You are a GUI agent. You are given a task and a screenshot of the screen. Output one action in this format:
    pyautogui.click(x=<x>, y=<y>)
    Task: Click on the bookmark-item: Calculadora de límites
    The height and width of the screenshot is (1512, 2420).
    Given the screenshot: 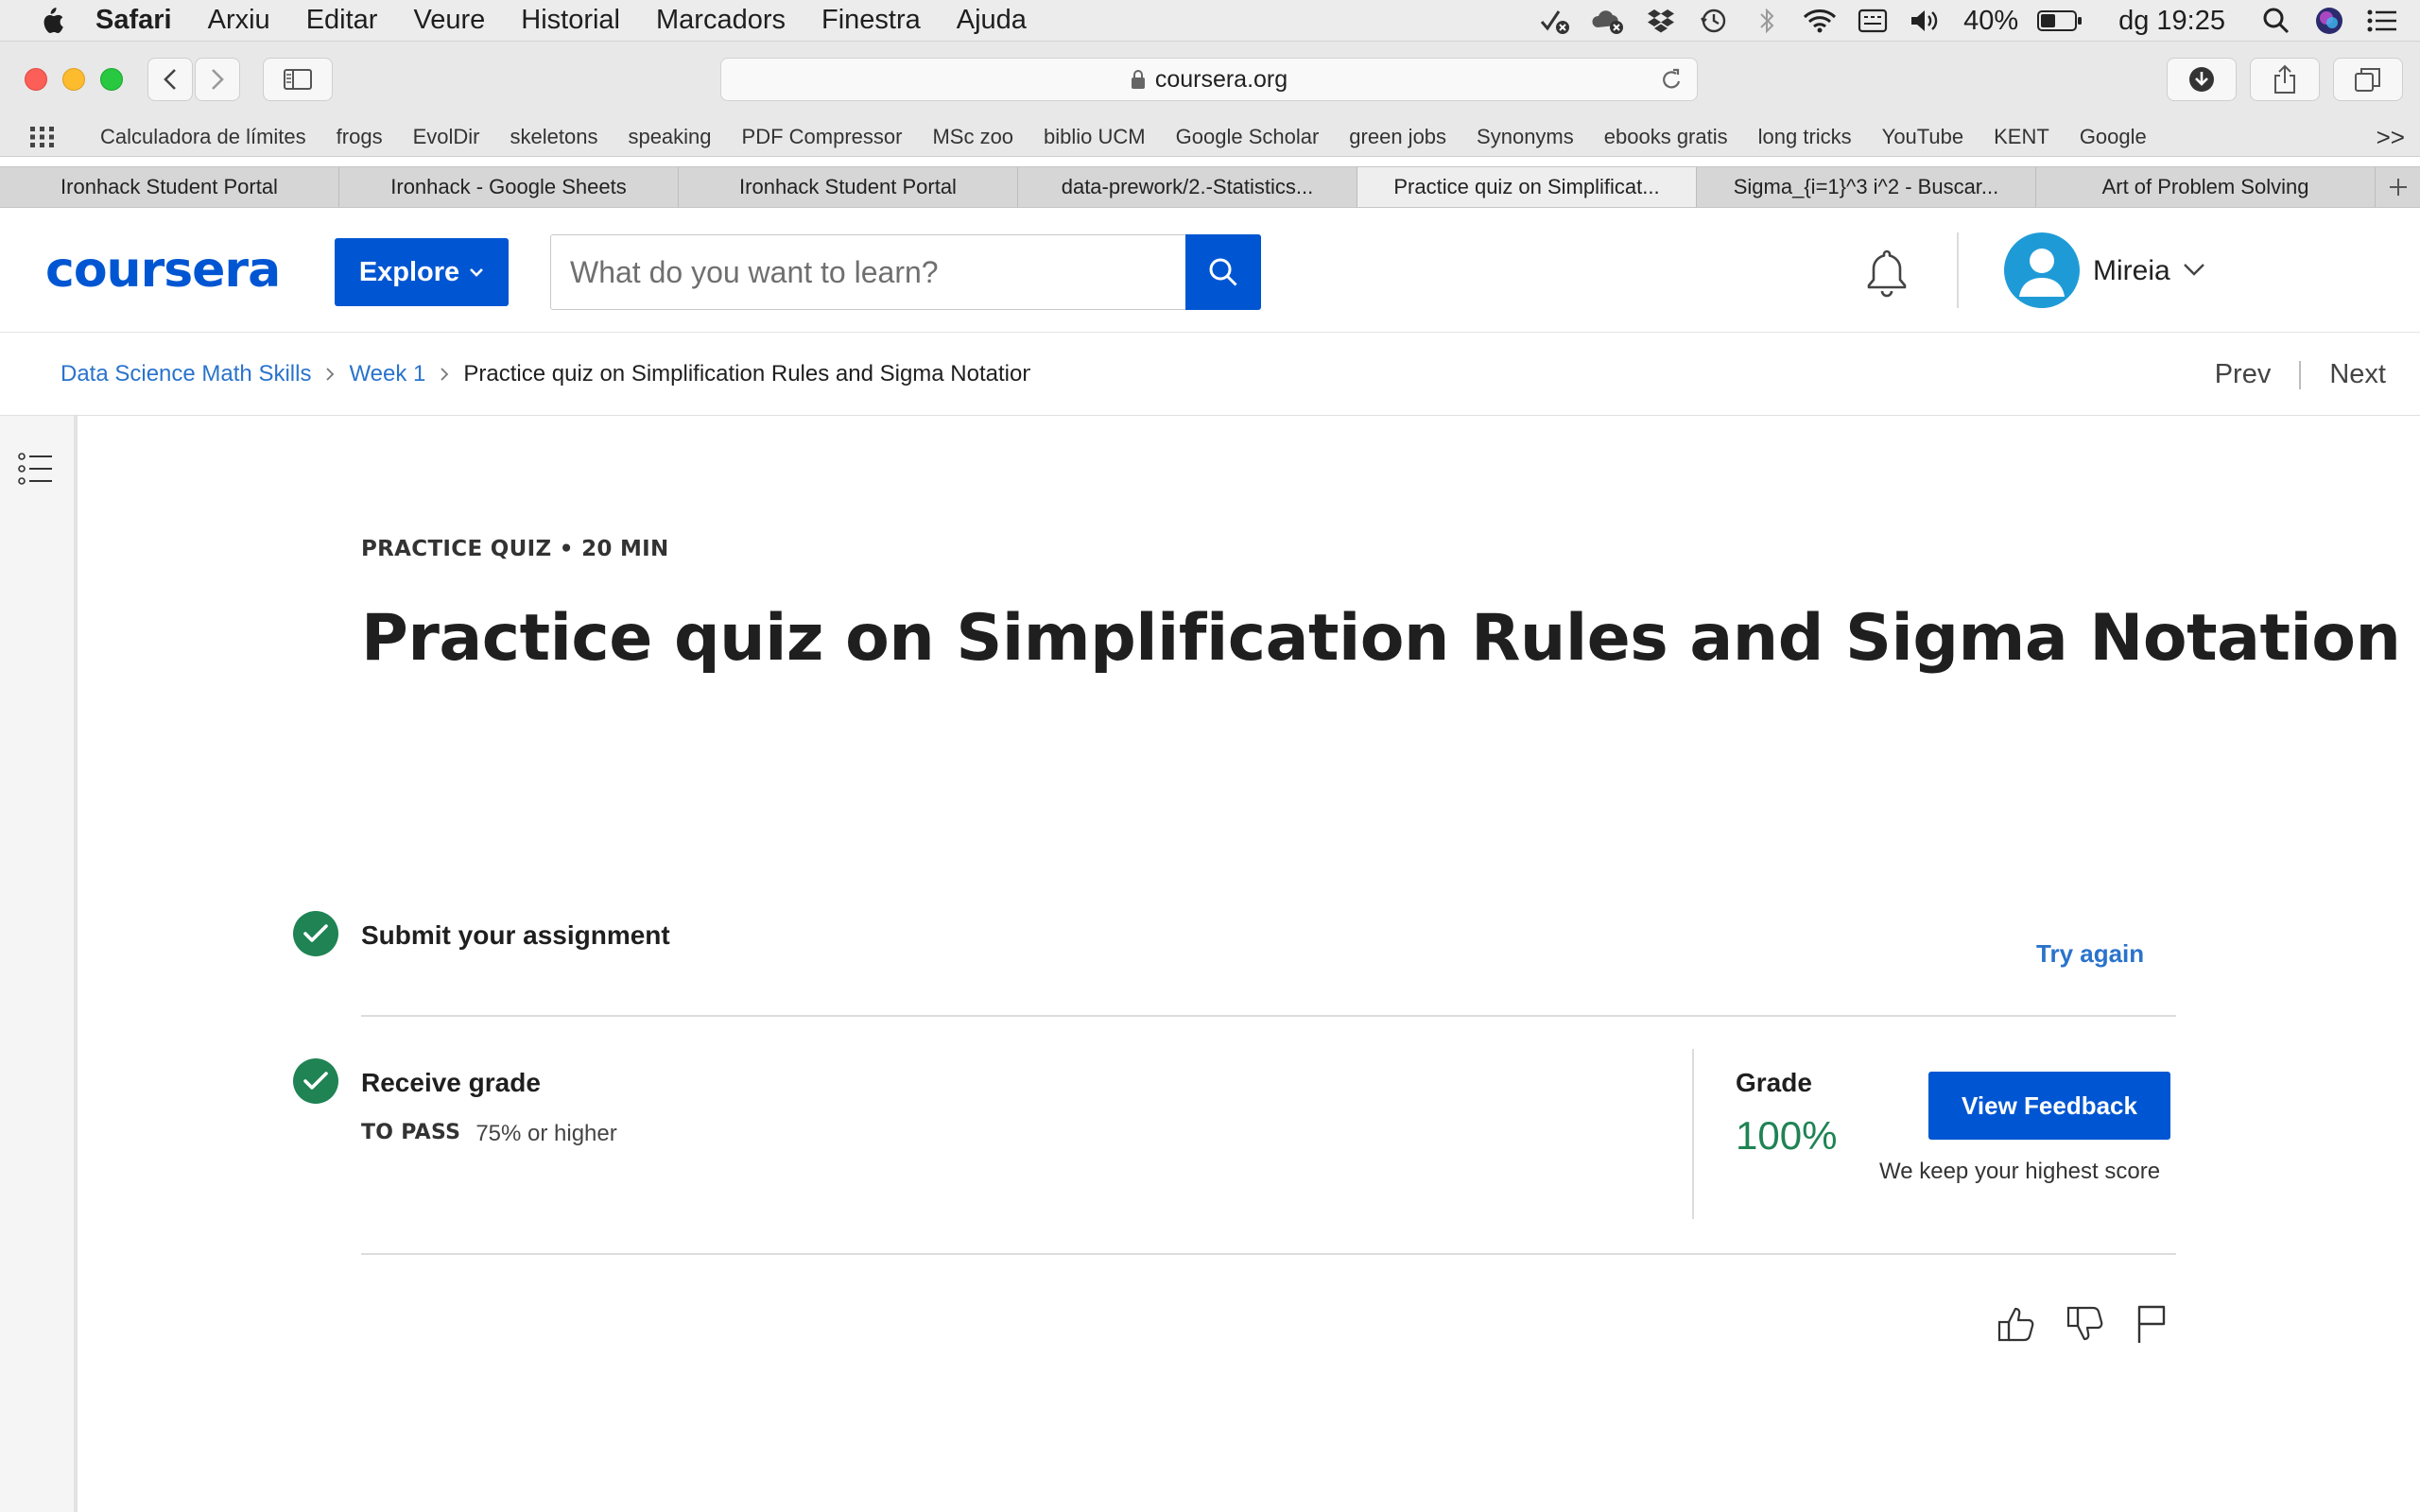 What is the action you would take?
    pyautogui.click(x=203, y=137)
    